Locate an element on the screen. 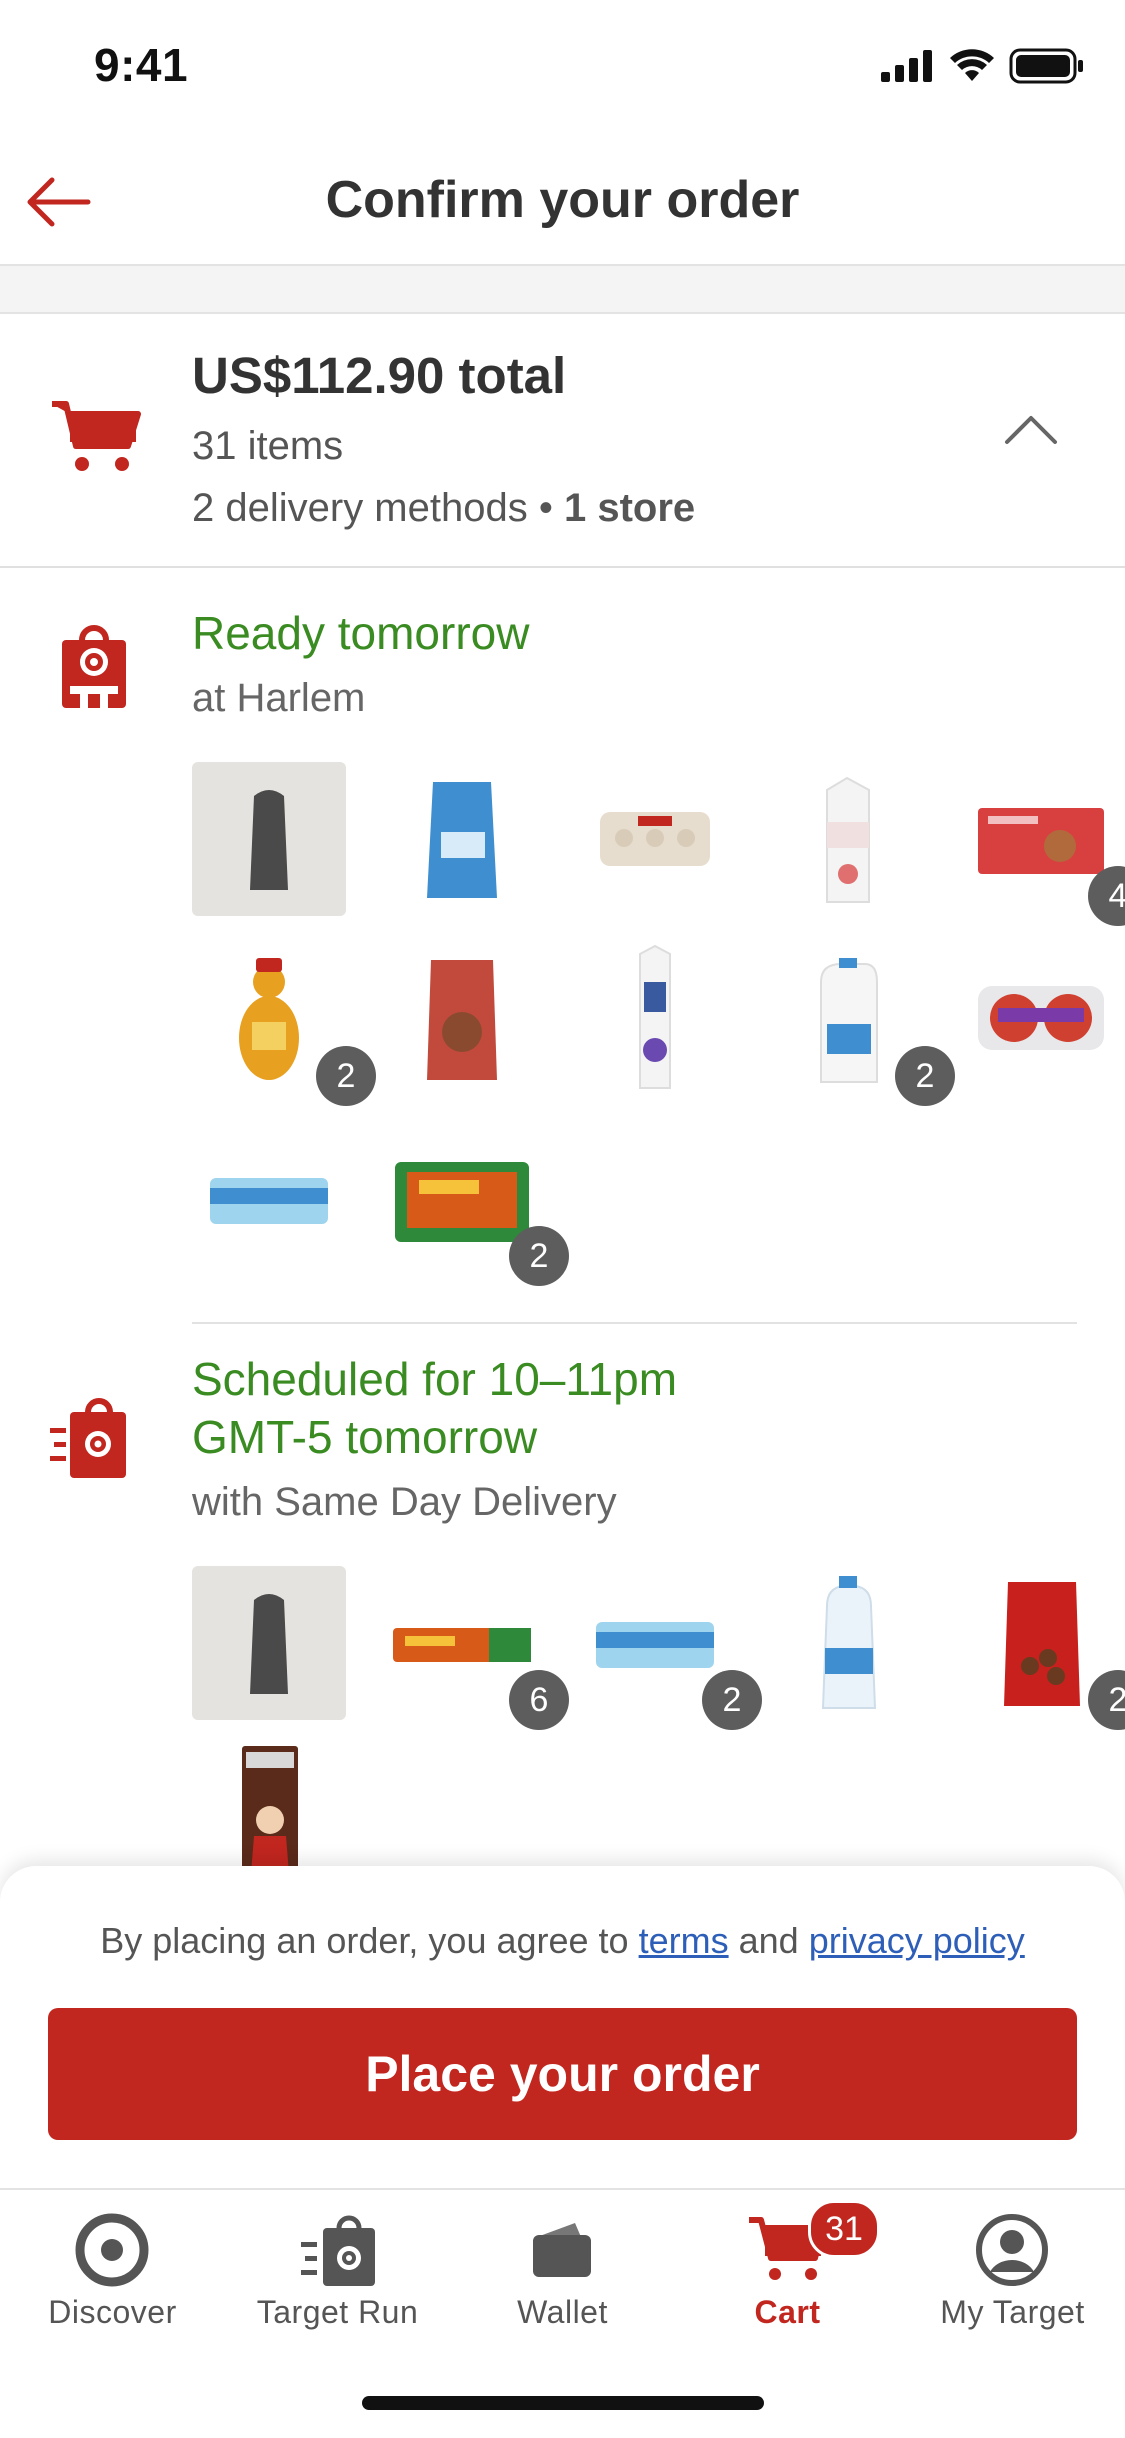 The image size is (1125, 2438). terms-link: terms is located at coordinates (684, 1940).